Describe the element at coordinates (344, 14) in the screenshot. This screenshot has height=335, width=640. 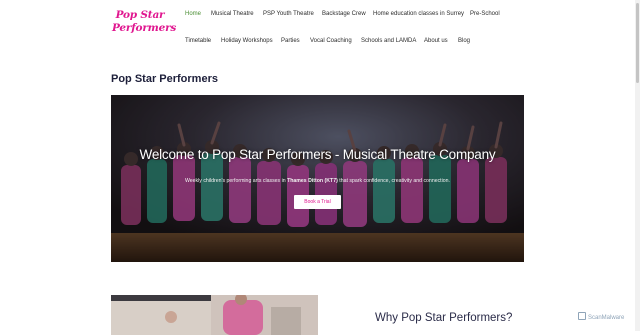
I see `nav-backstage-crew: Backstage Crew` at that location.